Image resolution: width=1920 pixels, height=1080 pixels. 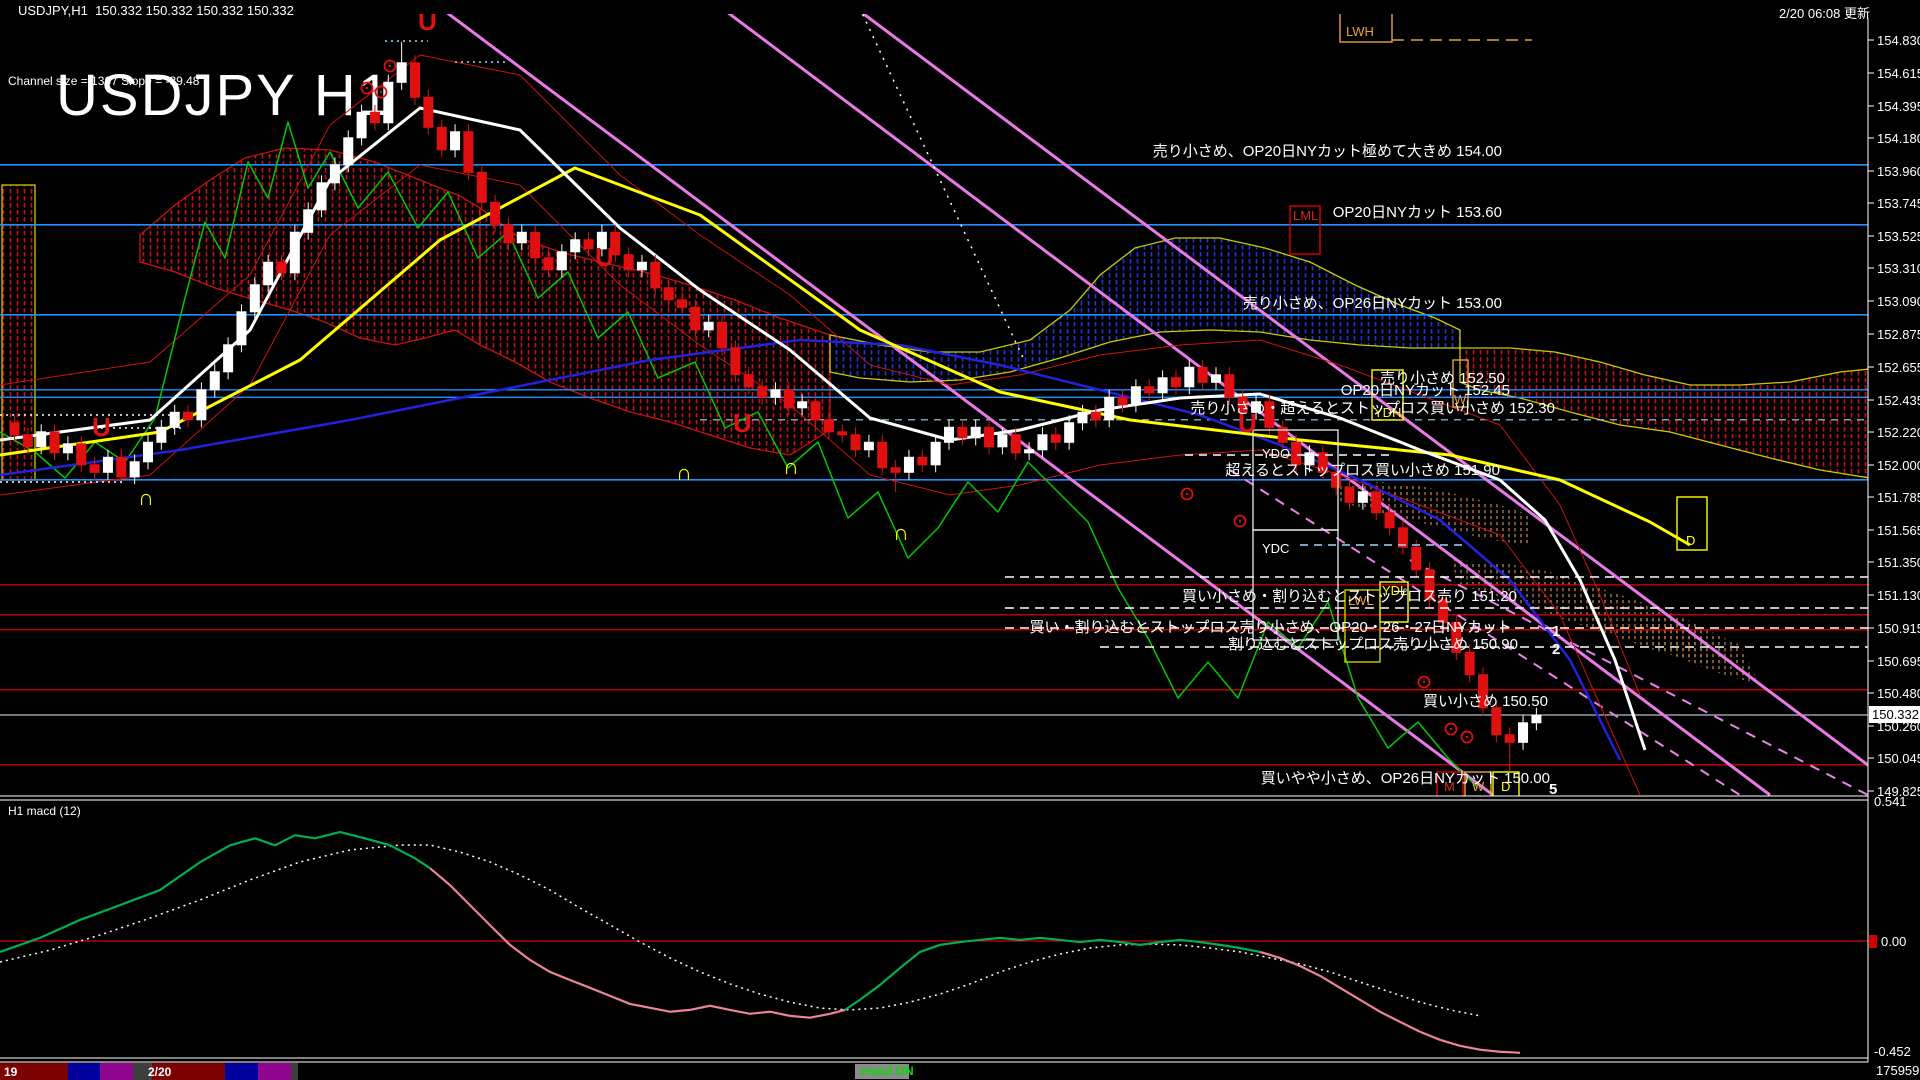 What do you see at coordinates (1372, 408) in the screenshot?
I see `order-annotation: 売り小さめ・超えるとストップロス買い小さめ 152.30` at bounding box center [1372, 408].